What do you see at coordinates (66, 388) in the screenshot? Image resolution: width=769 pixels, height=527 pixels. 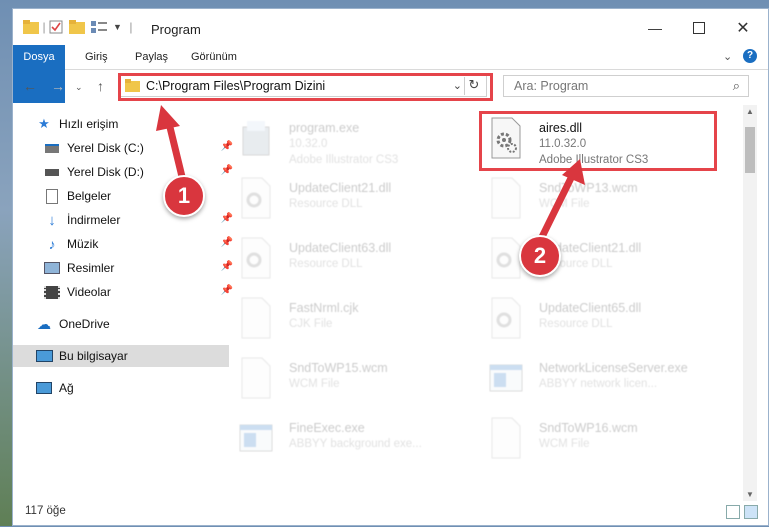 I see `sidebar-item-label: Ağ` at bounding box center [66, 388].